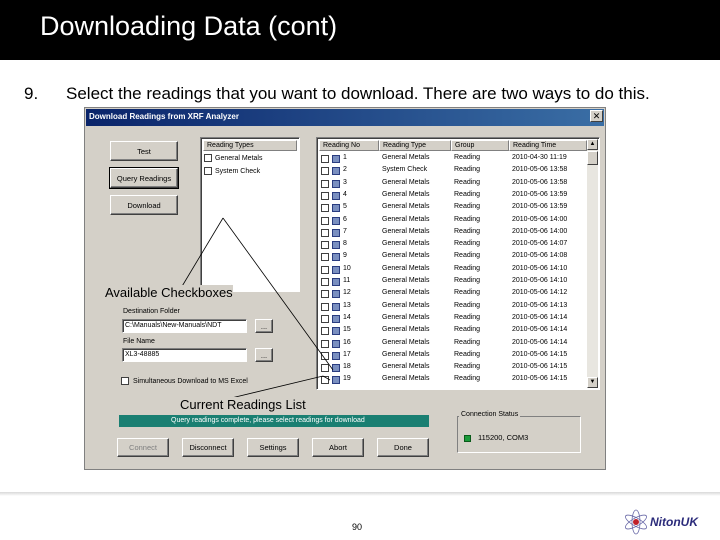 This screenshot has width=720, height=540. What do you see at coordinates (143, 447) in the screenshot?
I see `connect-button: Connect` at bounding box center [143, 447].